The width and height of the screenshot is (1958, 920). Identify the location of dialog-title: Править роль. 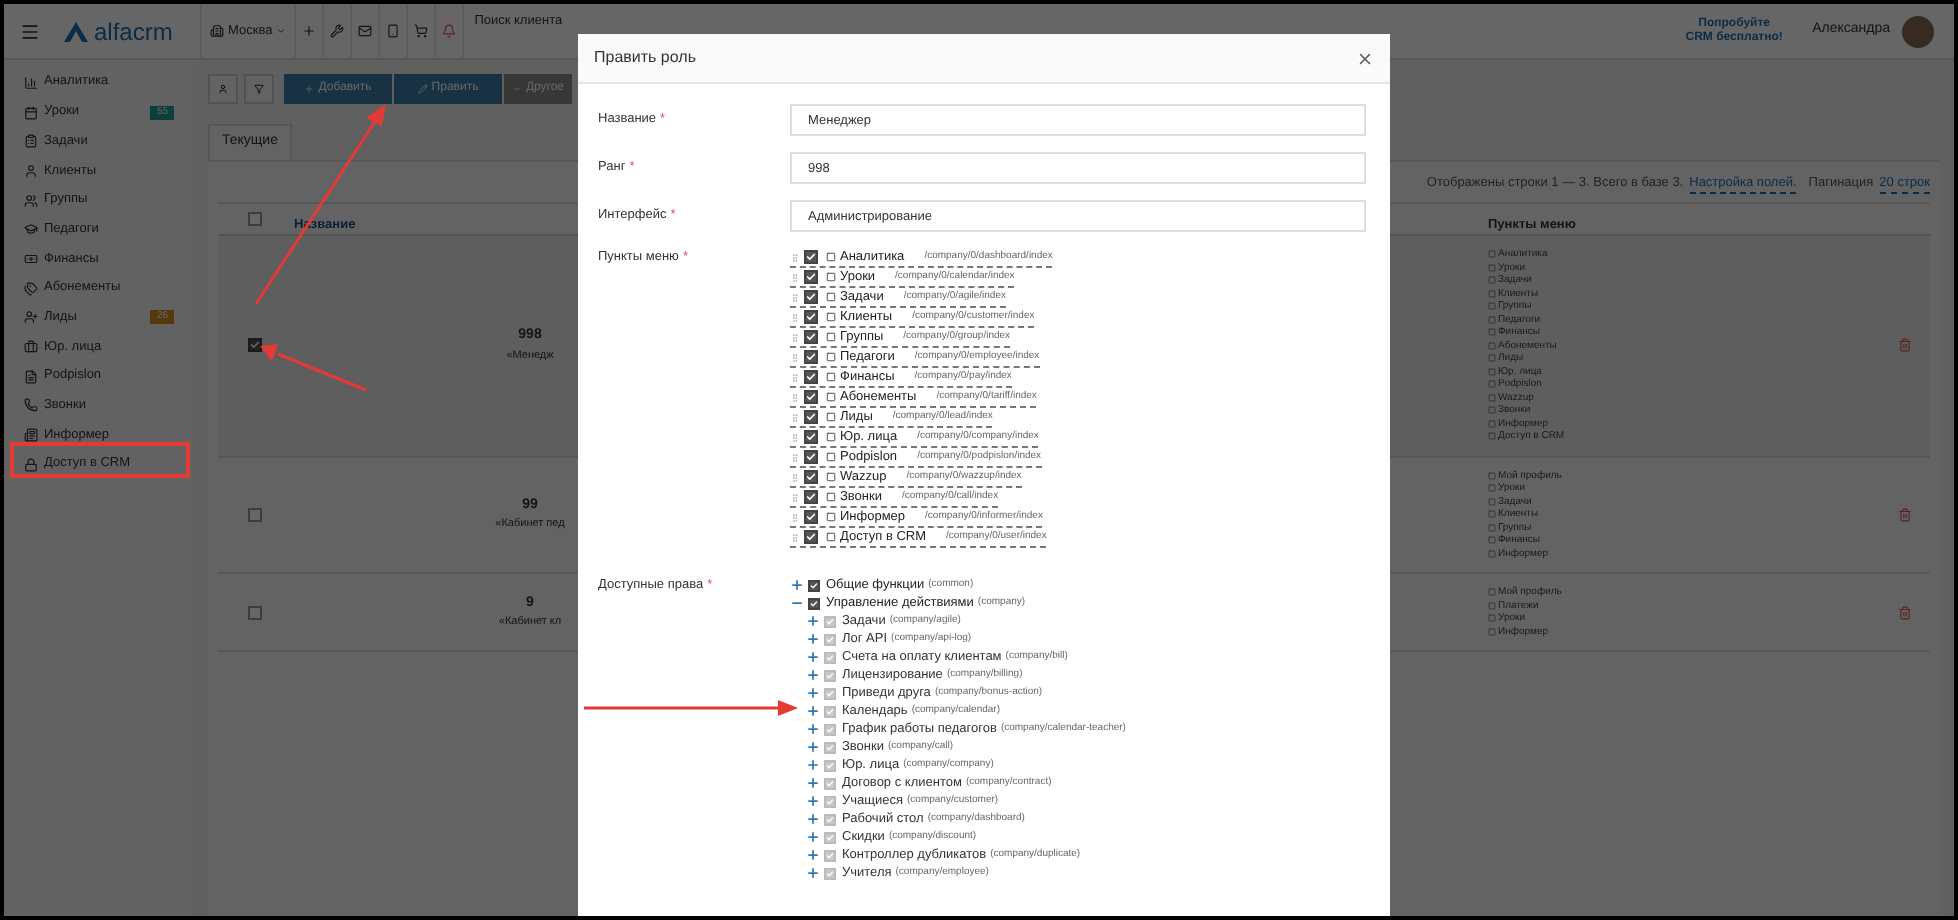
(645, 58).